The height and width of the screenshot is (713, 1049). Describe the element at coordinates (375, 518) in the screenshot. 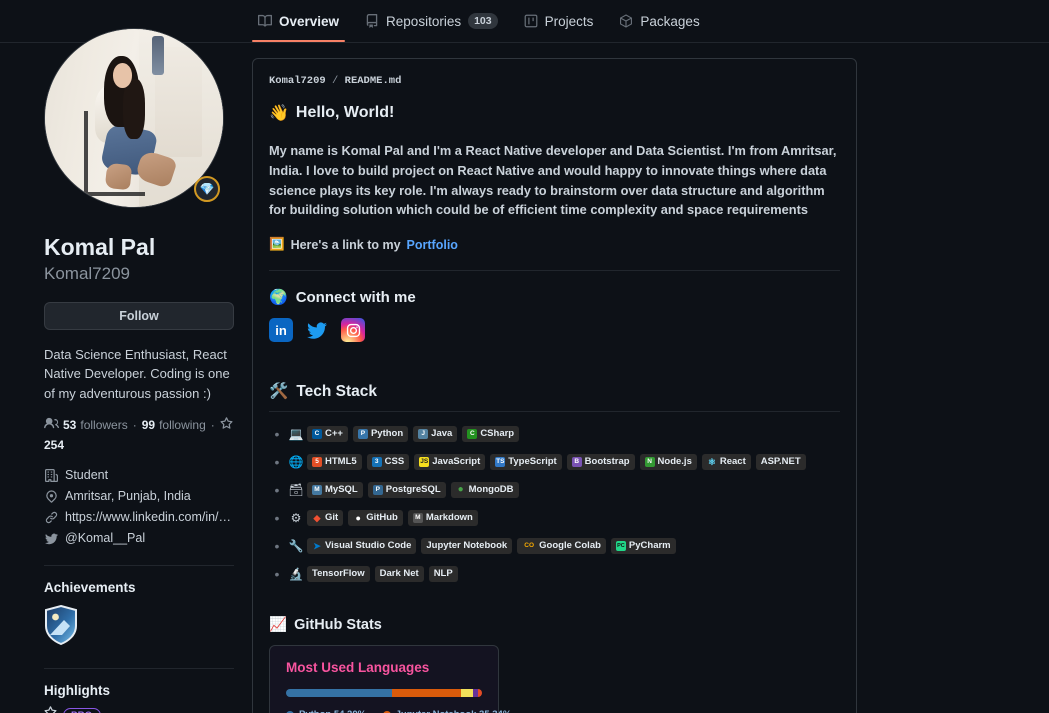

I see `badge-github: ● GitHub` at that location.